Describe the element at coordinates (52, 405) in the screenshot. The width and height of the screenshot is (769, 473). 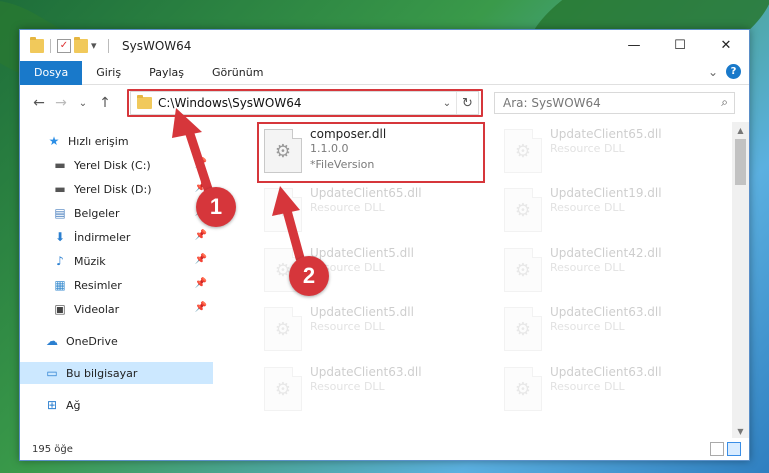
I see `network-icon: ⊞` at that location.